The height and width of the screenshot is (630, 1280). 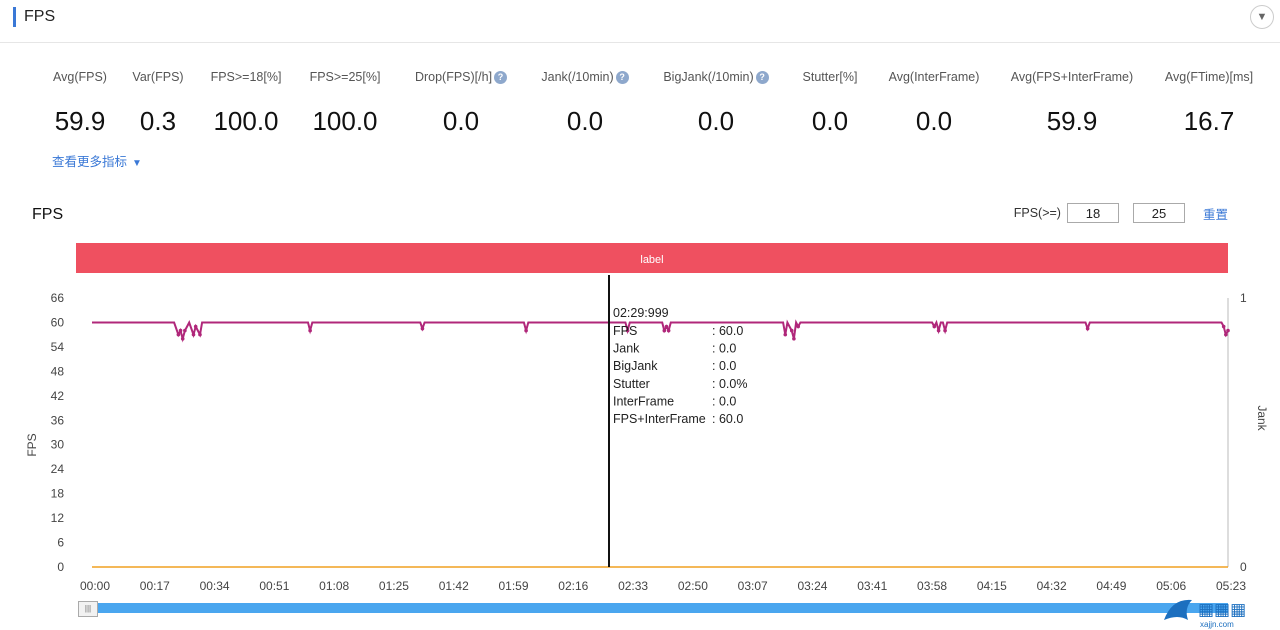 What do you see at coordinates (90, 162) in the screenshot?
I see `show-more-label: 查看更多指标` at bounding box center [90, 162].